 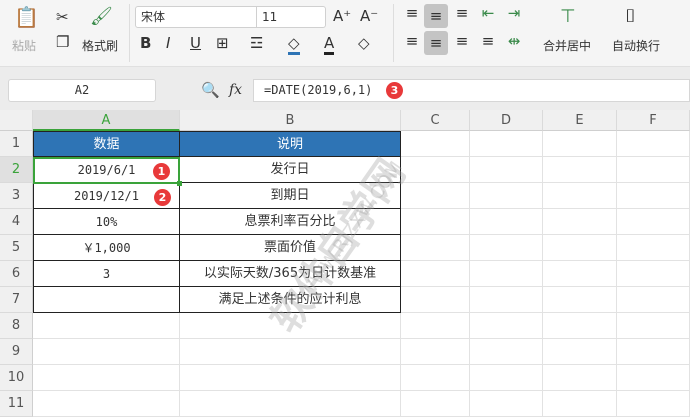 I want to click on merge-center-button: 合并居中, so click(x=567, y=45).